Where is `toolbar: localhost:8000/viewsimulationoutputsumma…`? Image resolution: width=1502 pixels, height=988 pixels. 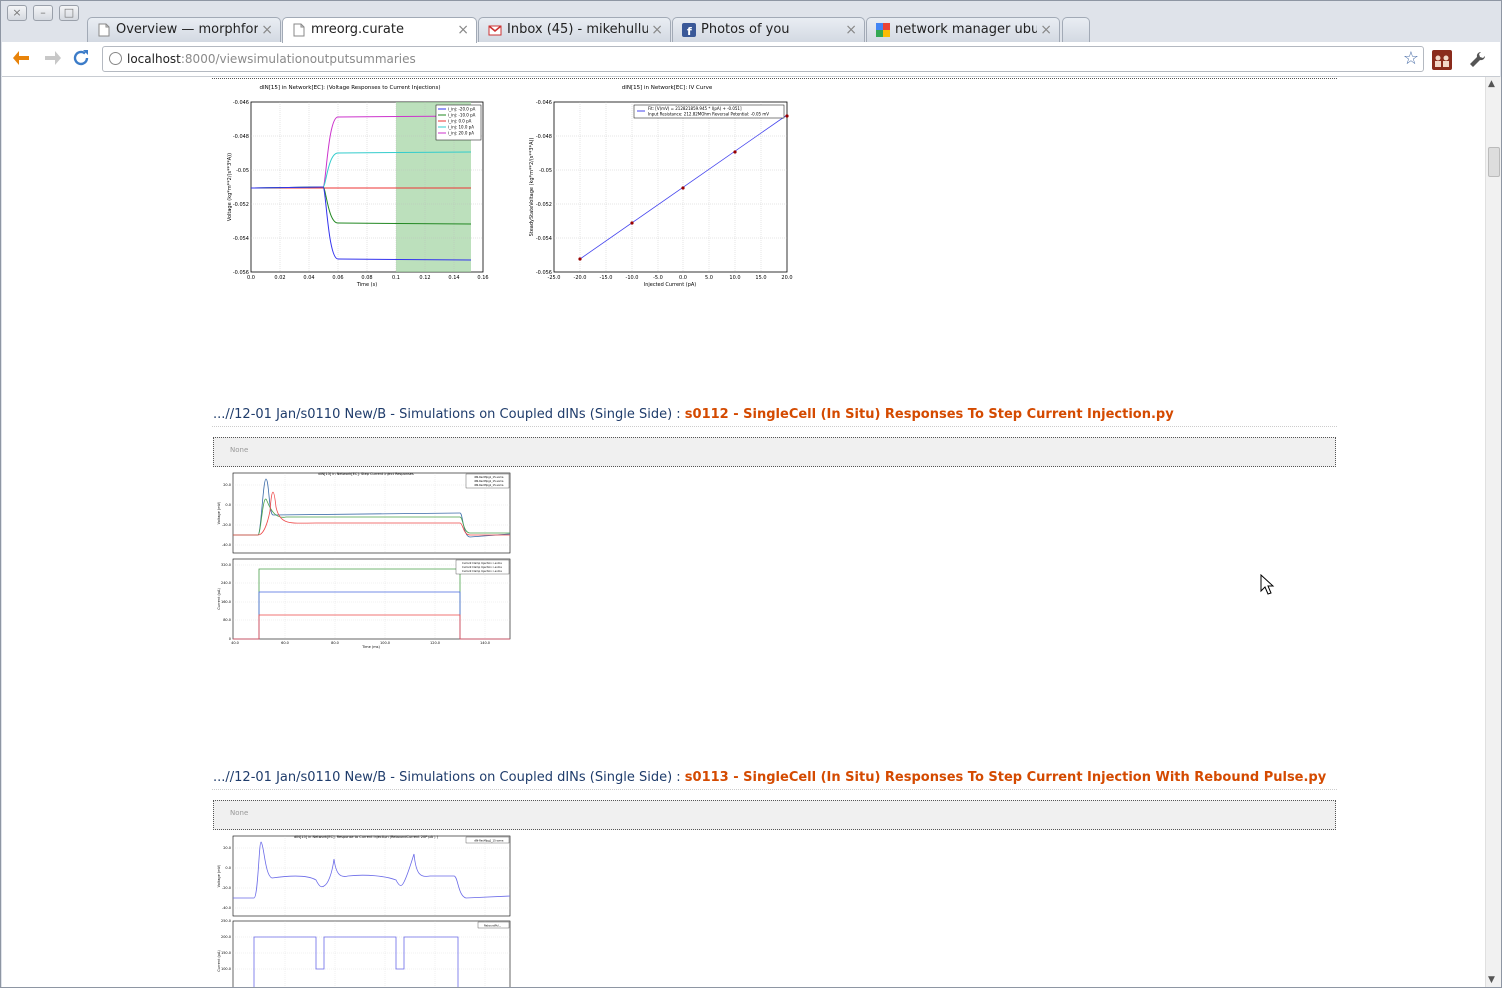
toolbar: localhost:8000/viewsimulationoutputsumma… is located at coordinates (751, 59).